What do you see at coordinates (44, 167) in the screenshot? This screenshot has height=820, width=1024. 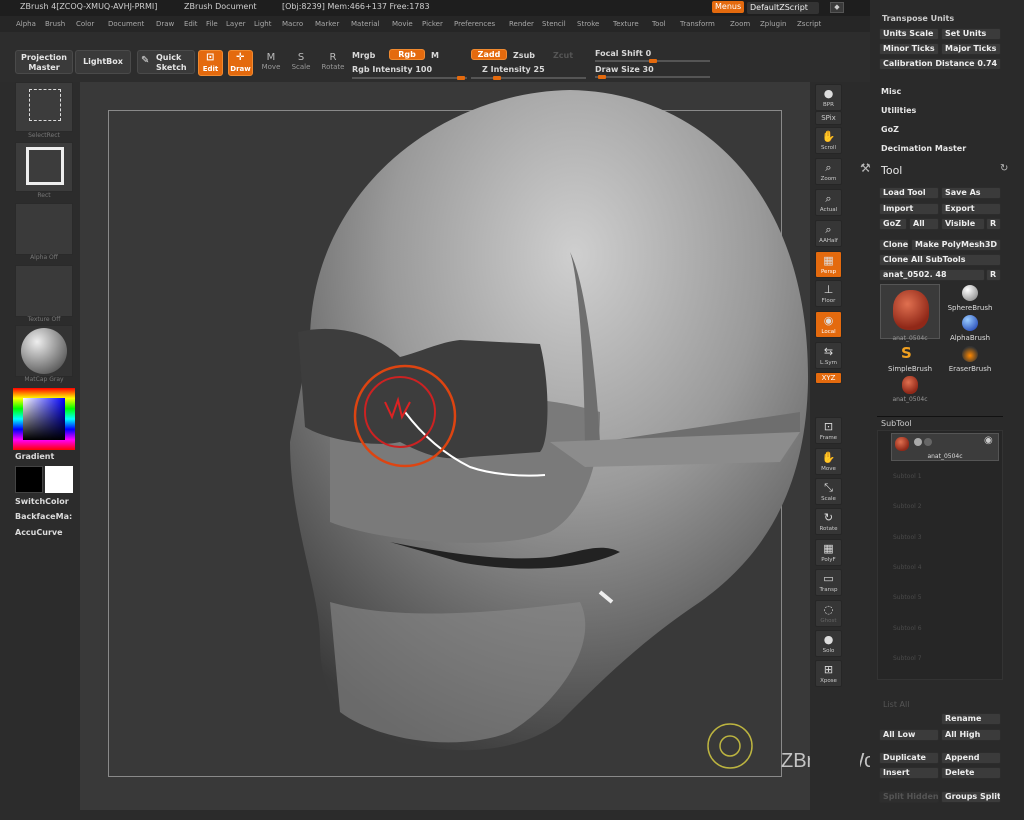 I see `rect-brush-thumb` at bounding box center [44, 167].